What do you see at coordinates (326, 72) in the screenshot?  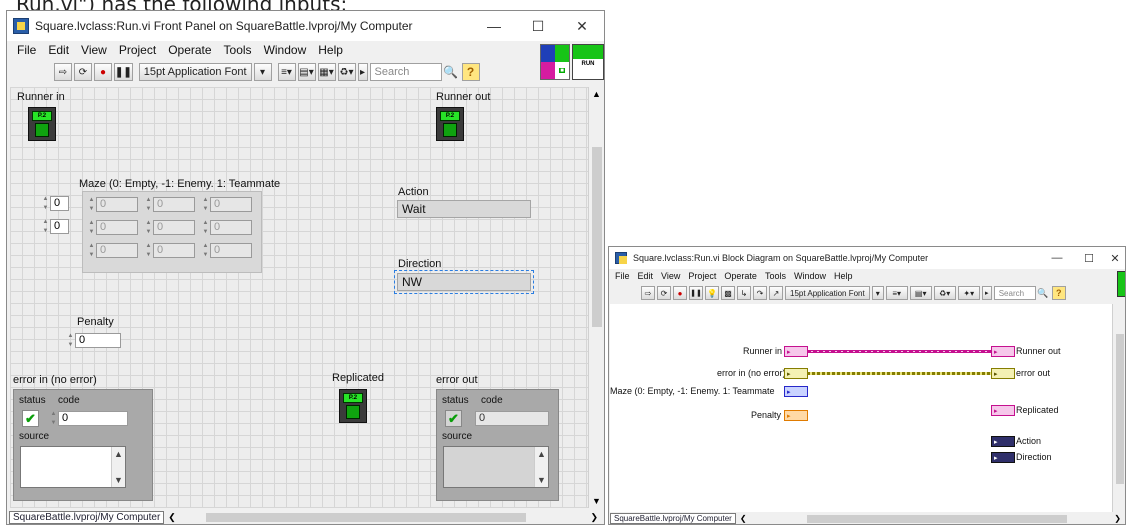 I see `resize-objects-icon: ▦▾` at bounding box center [326, 72].